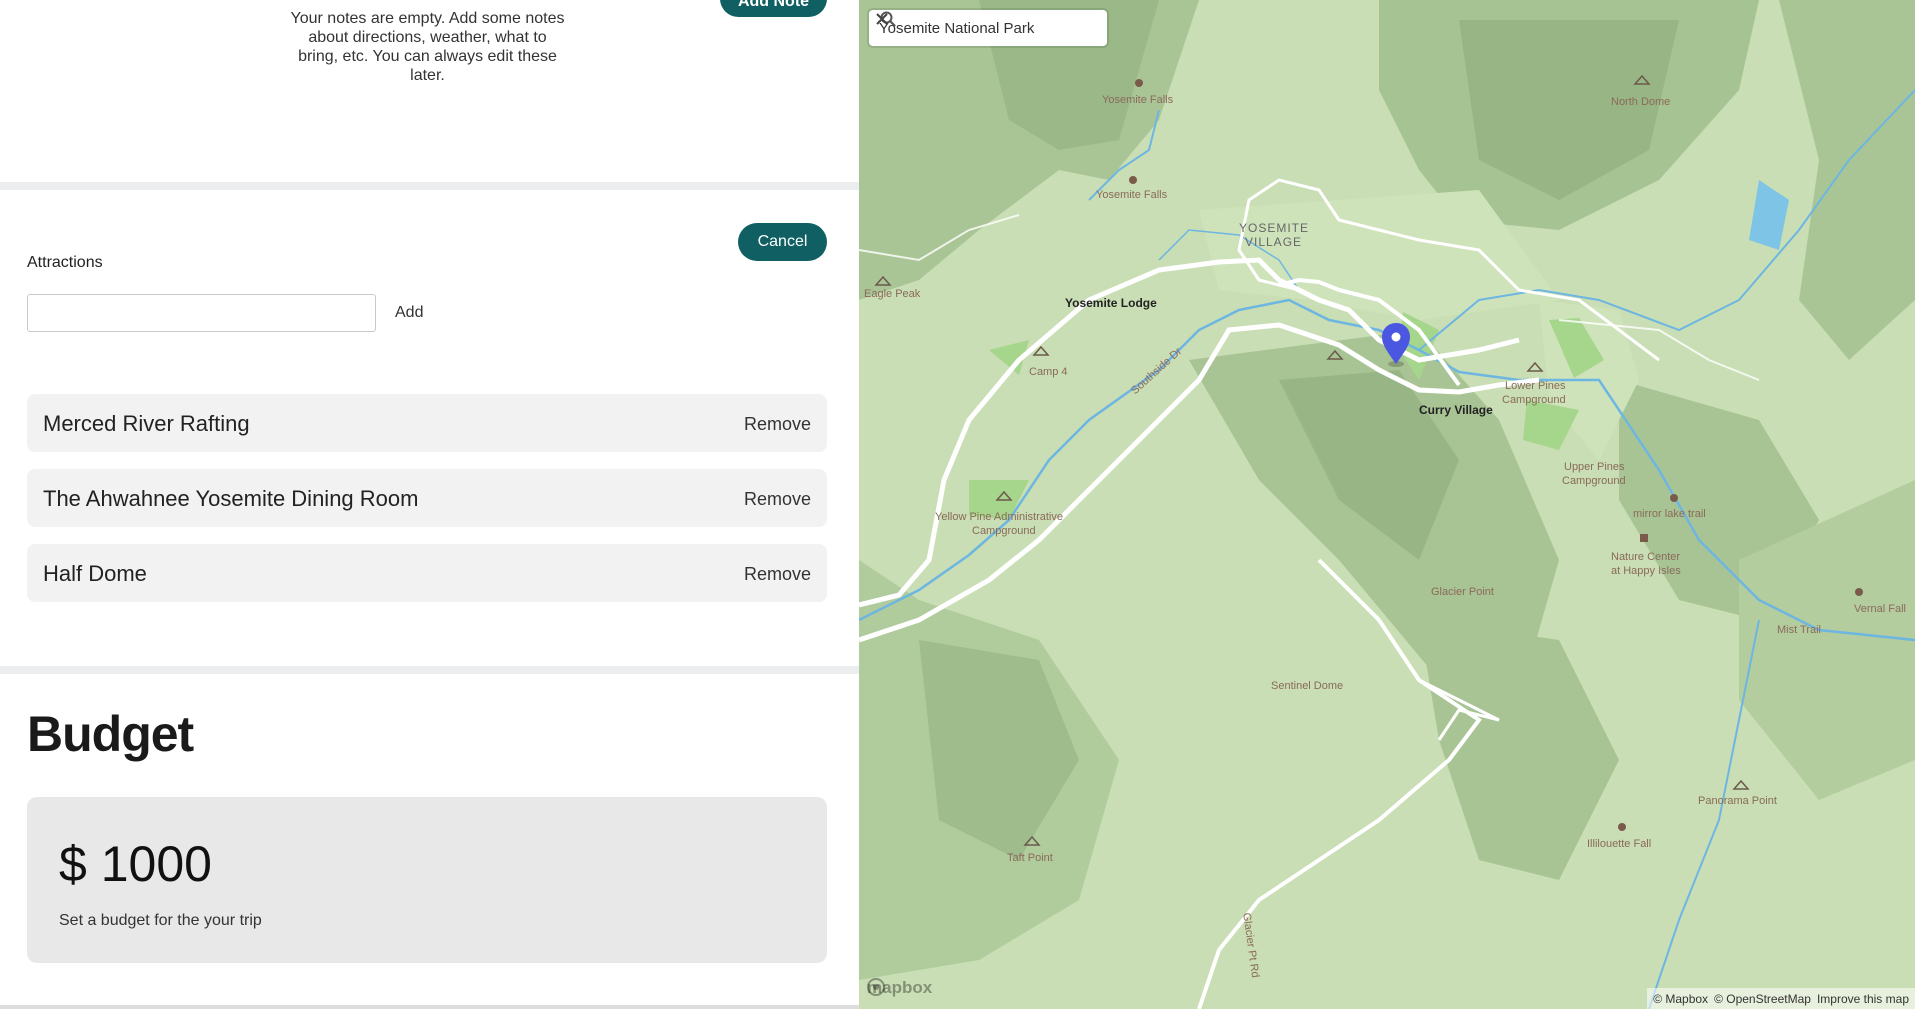 The width and height of the screenshot is (1915, 1009). I want to click on attraction-item: The Ahwahnee Yosemite Dining Room Remove, so click(427, 498).